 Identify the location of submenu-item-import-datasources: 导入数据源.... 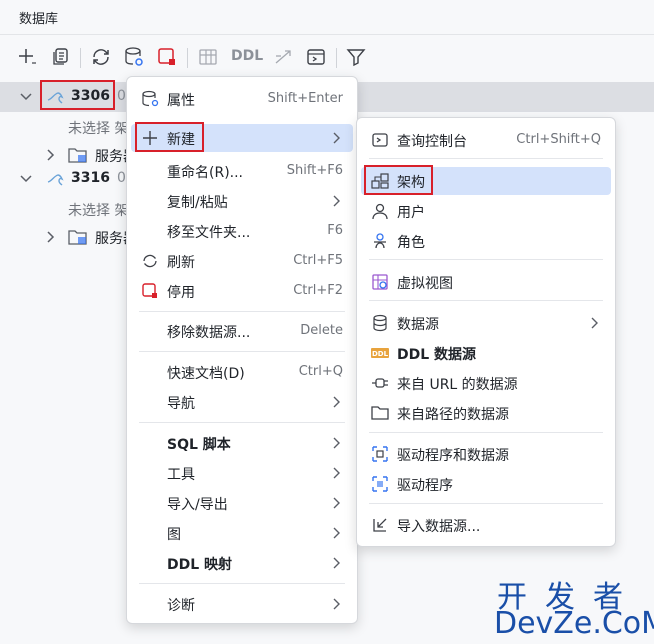
(486, 525).